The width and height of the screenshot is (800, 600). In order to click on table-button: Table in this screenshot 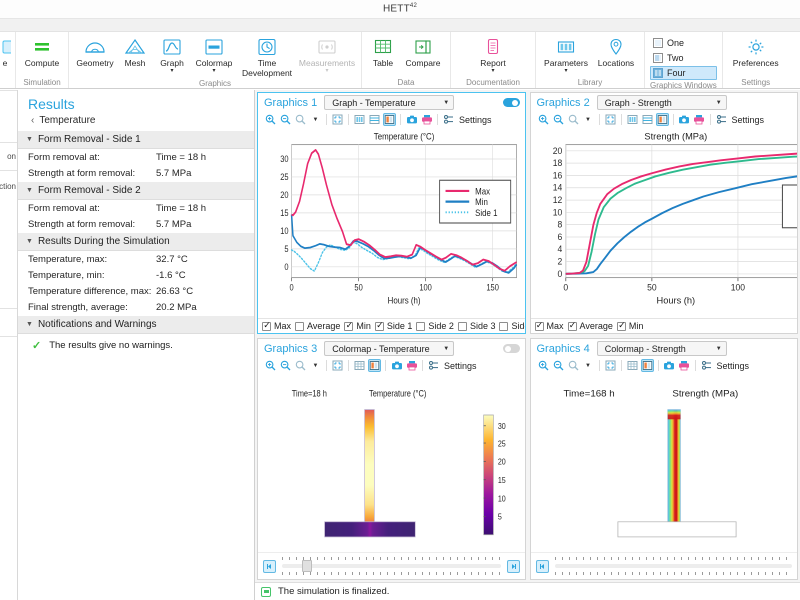, I will do `click(383, 52)`.